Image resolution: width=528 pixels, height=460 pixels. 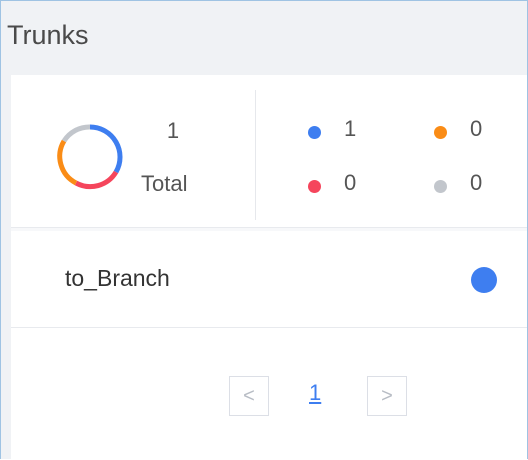 I want to click on stat-orange-value: 0, so click(x=476, y=128).